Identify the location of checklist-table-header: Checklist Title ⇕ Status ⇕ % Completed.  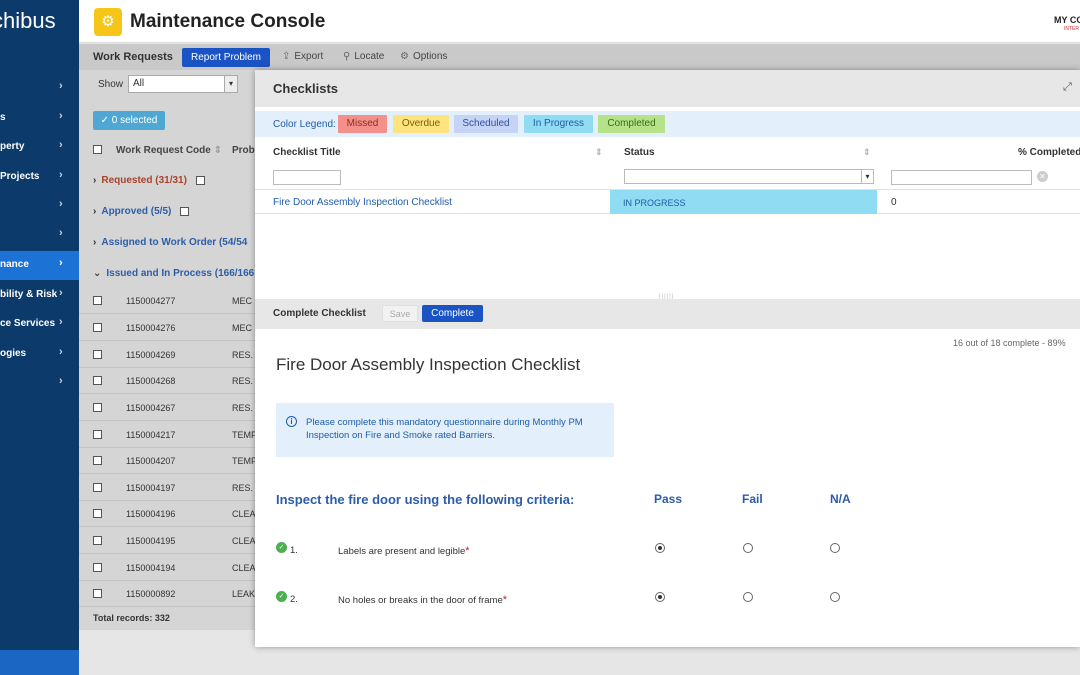
(667, 152).